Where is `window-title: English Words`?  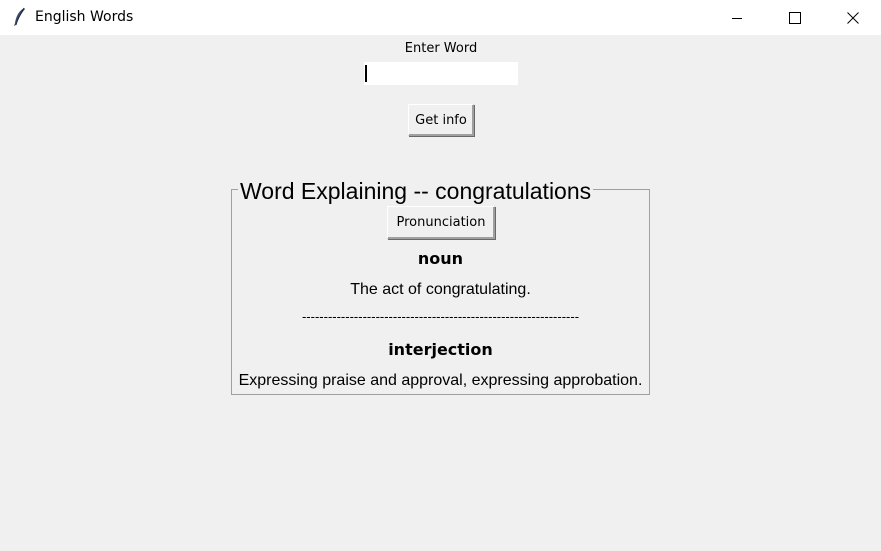
window-title: English Words is located at coordinates (84, 17).